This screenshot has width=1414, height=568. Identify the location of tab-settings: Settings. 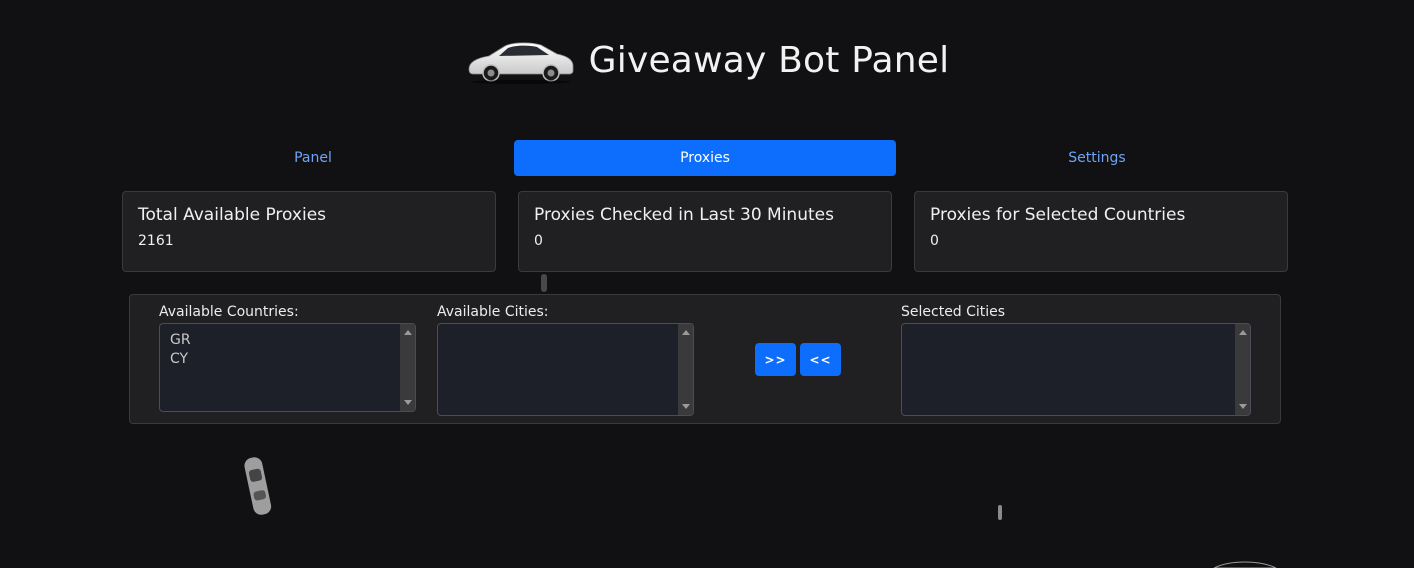
(1097, 158).